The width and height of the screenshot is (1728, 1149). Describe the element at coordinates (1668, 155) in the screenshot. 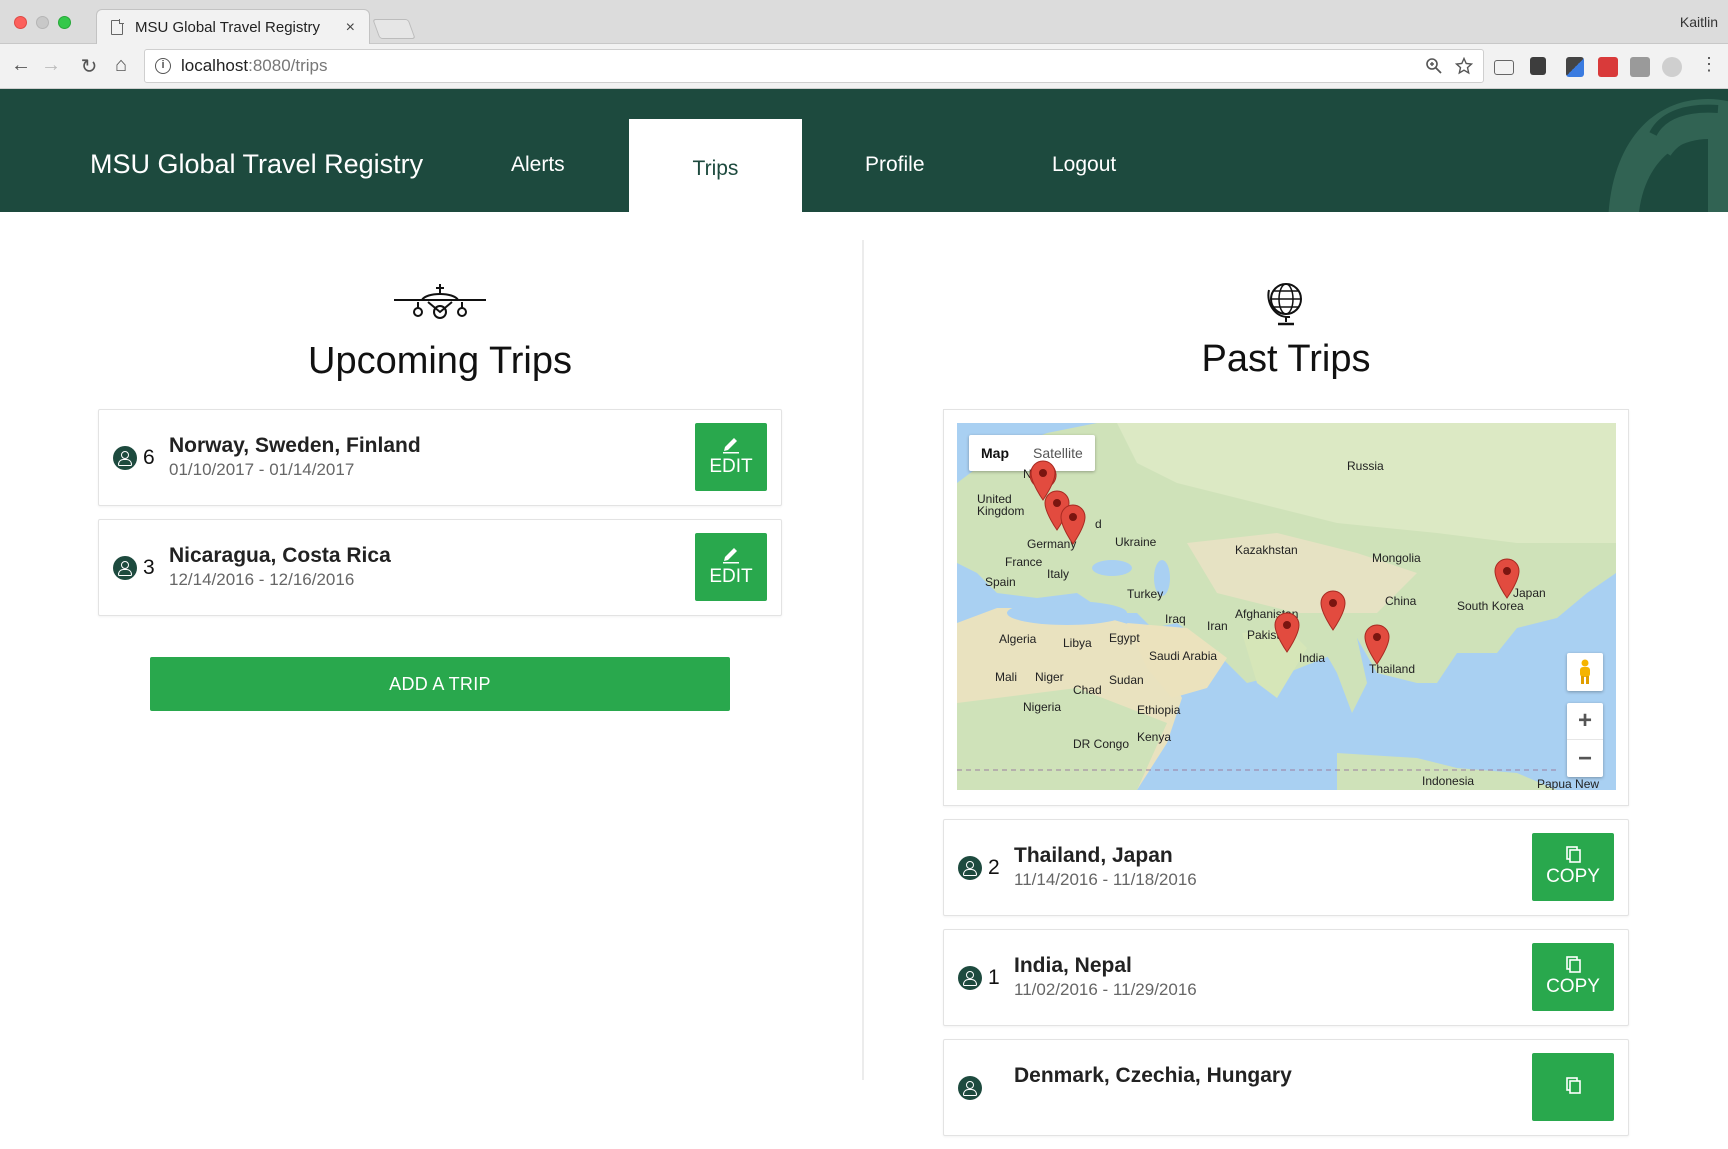

I see `spartan-helmet-logo` at that location.